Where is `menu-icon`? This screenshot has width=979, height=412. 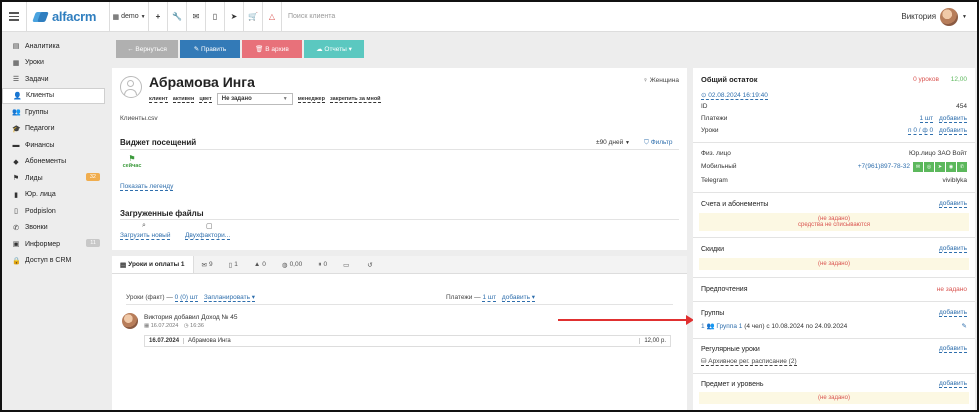
menu-icon is located at coordinates (14, 17).